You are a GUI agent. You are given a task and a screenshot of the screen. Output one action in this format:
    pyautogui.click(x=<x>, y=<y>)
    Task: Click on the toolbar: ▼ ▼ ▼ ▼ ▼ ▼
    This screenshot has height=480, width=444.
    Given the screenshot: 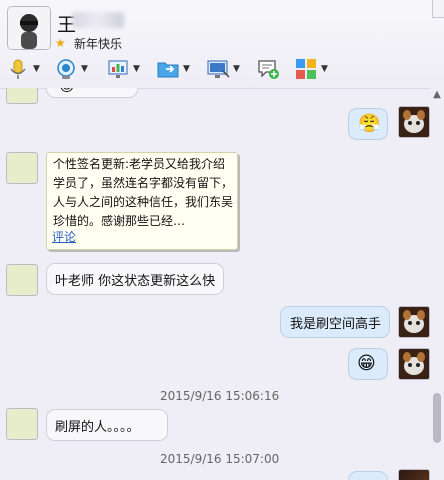 What is the action you would take?
    pyautogui.click(x=222, y=70)
    